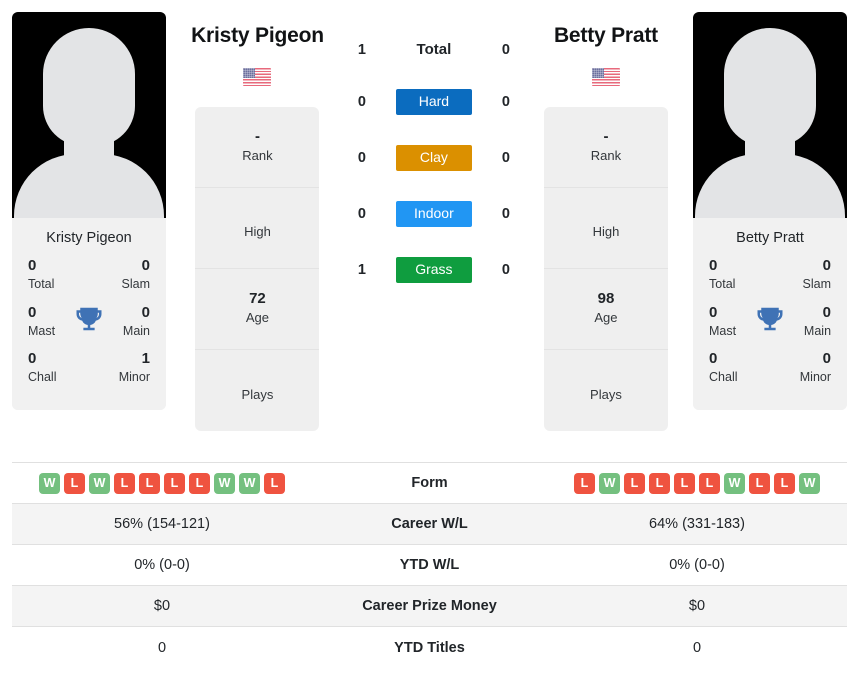 The image size is (859, 681). What do you see at coordinates (89, 87) in the screenshot?
I see `avatar-placeholder-icon` at bounding box center [89, 87].